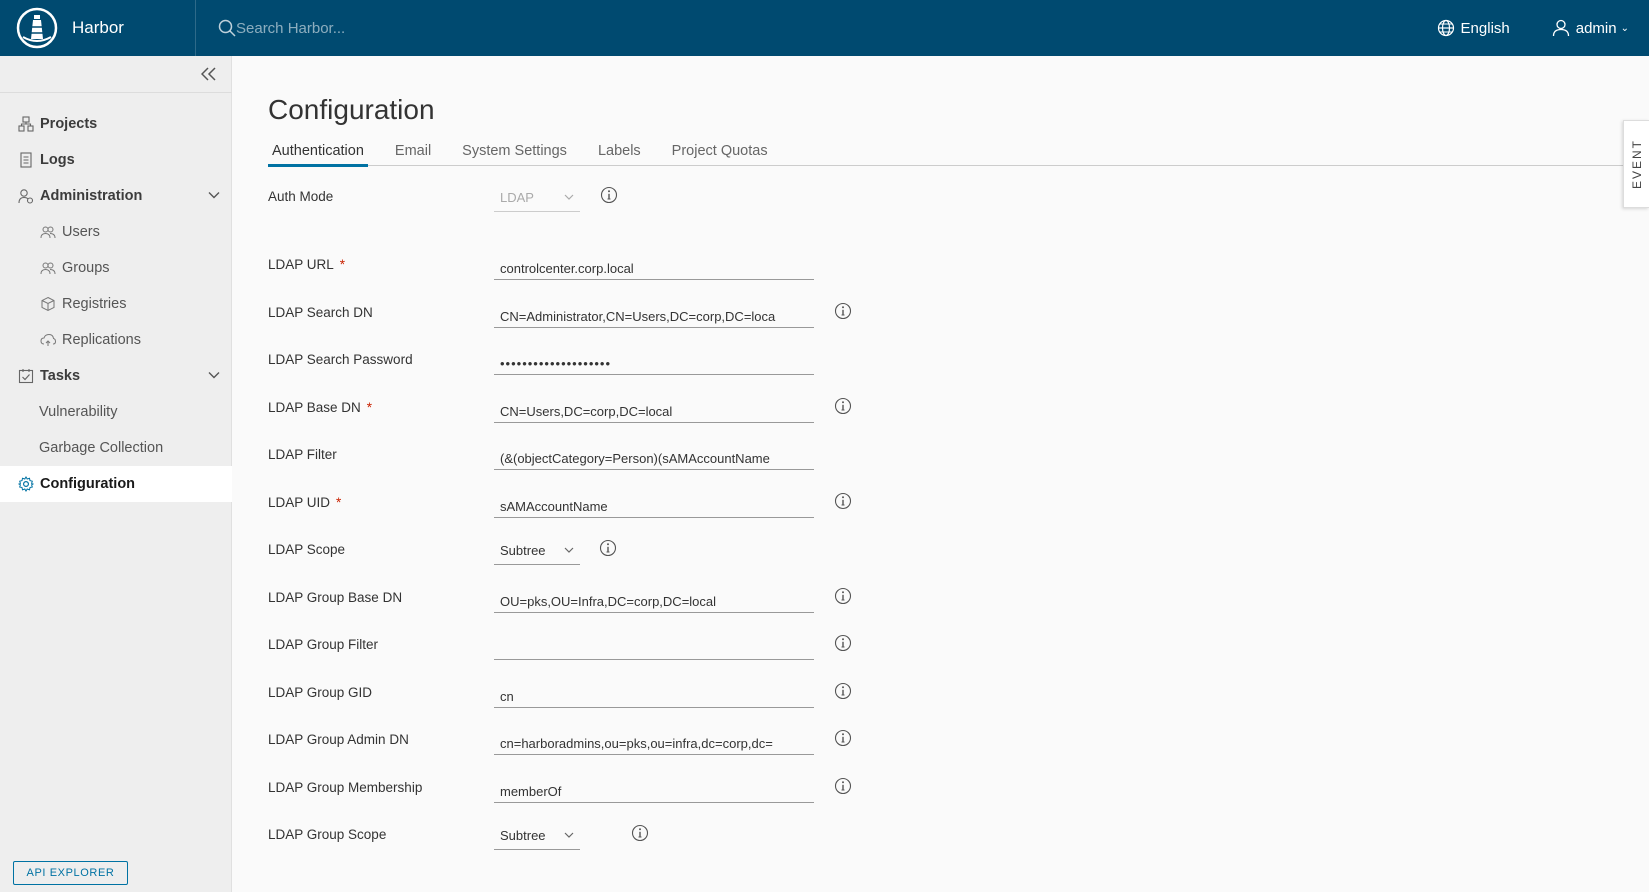 Image resolution: width=1649 pixels, height=892 pixels. I want to click on ldap-uid-label: LDAP UID *, so click(304, 502).